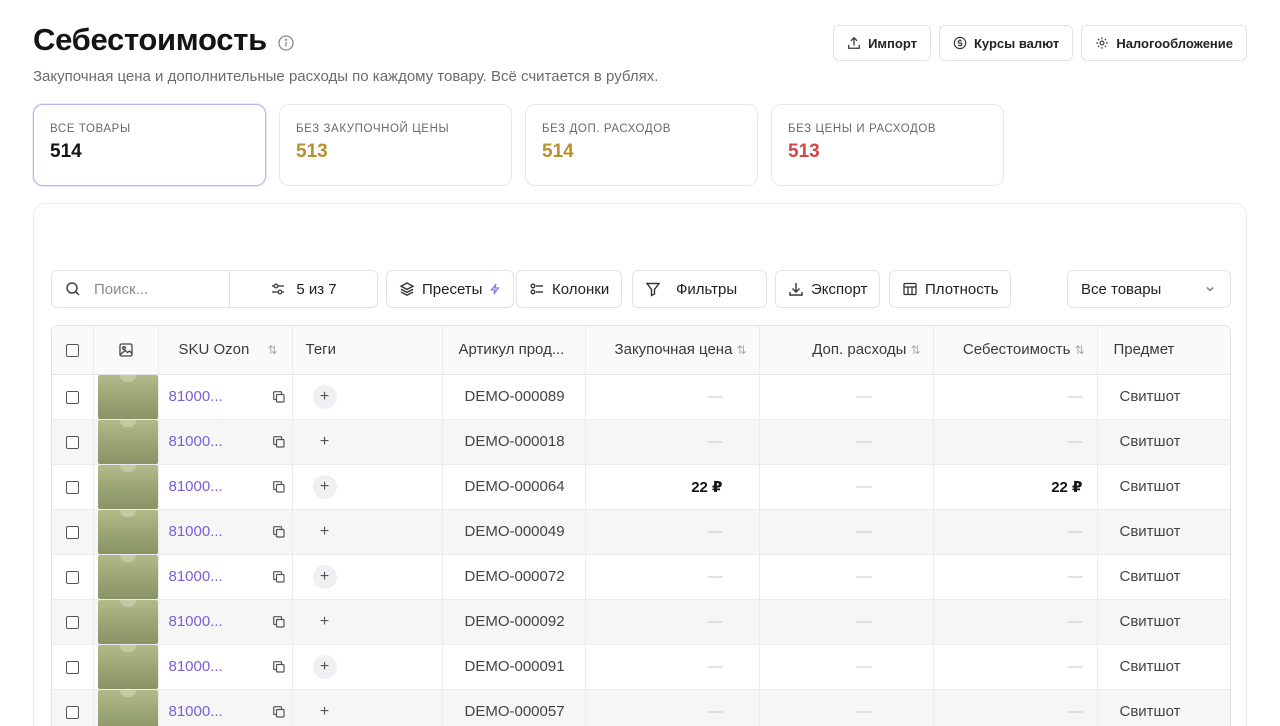 This screenshot has width=1280, height=726. I want to click on select-all-checkbox, so click(72, 350).